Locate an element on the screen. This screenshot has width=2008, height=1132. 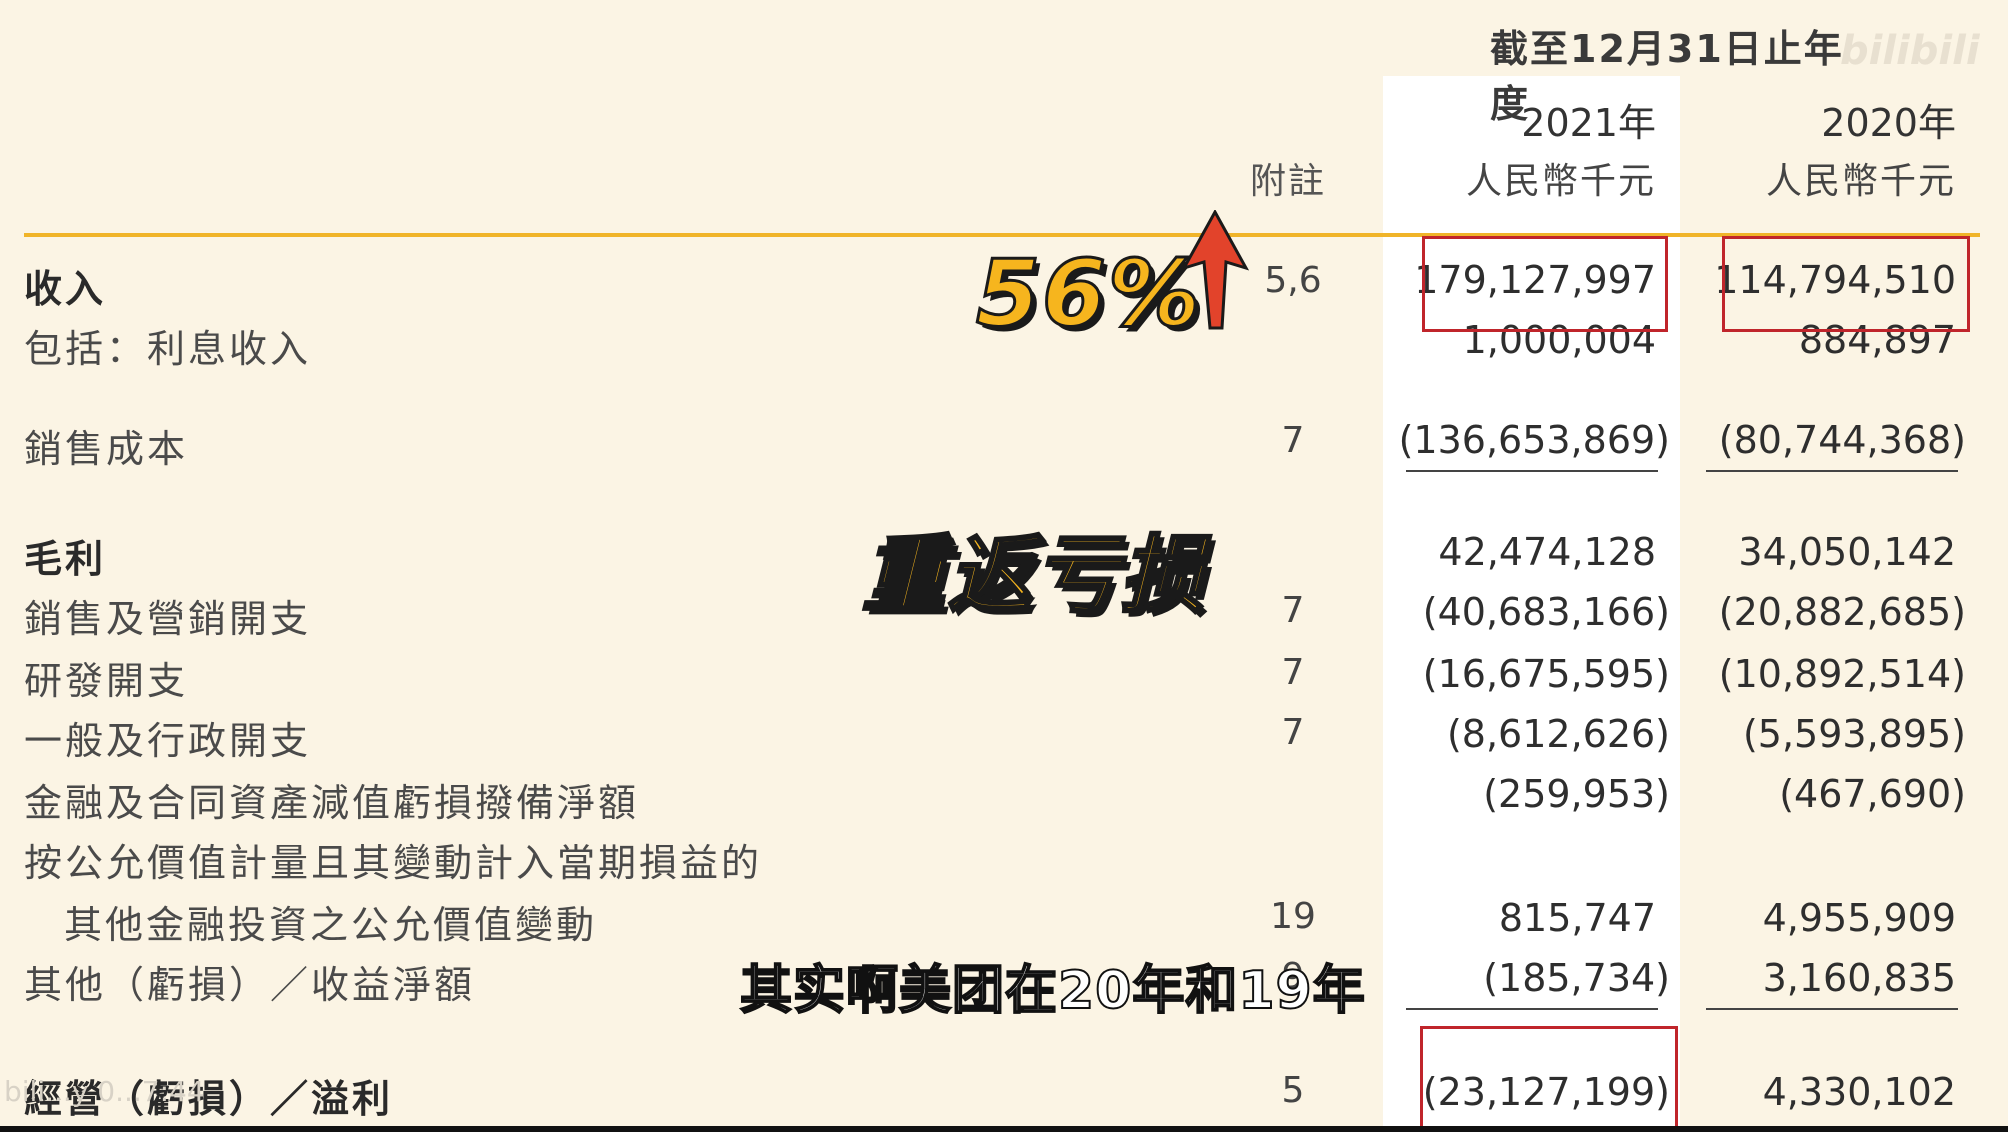
row-label-fair-value-heading: 按公允價值計量且其變動計入當期損益的 is located at coordinates (393, 863).